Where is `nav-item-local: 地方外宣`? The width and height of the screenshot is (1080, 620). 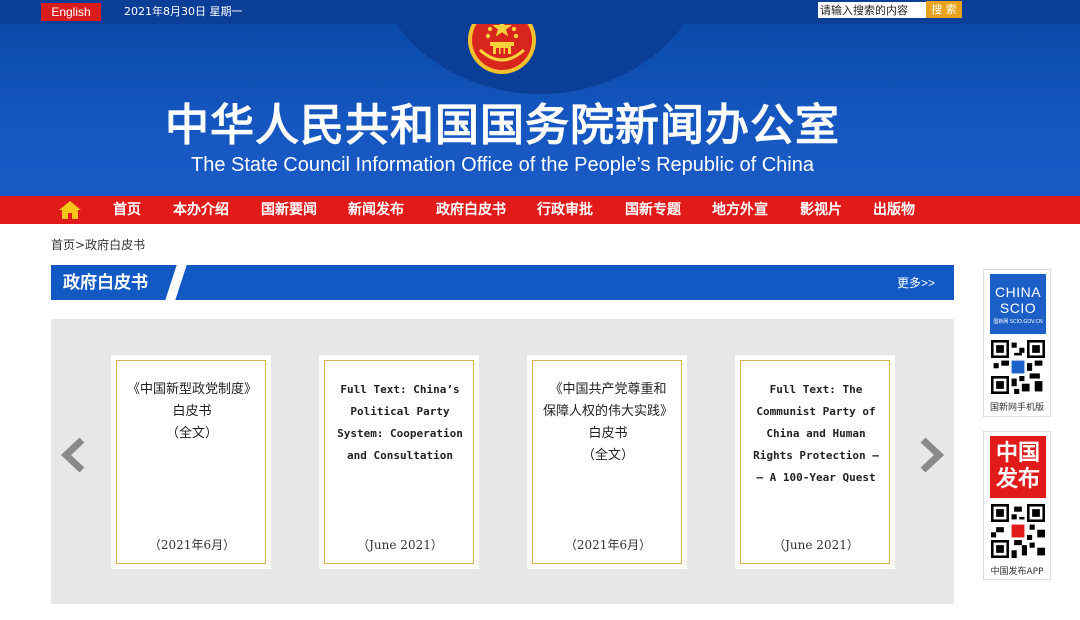
nav-item-local: 地方外宣 is located at coordinates (740, 210).